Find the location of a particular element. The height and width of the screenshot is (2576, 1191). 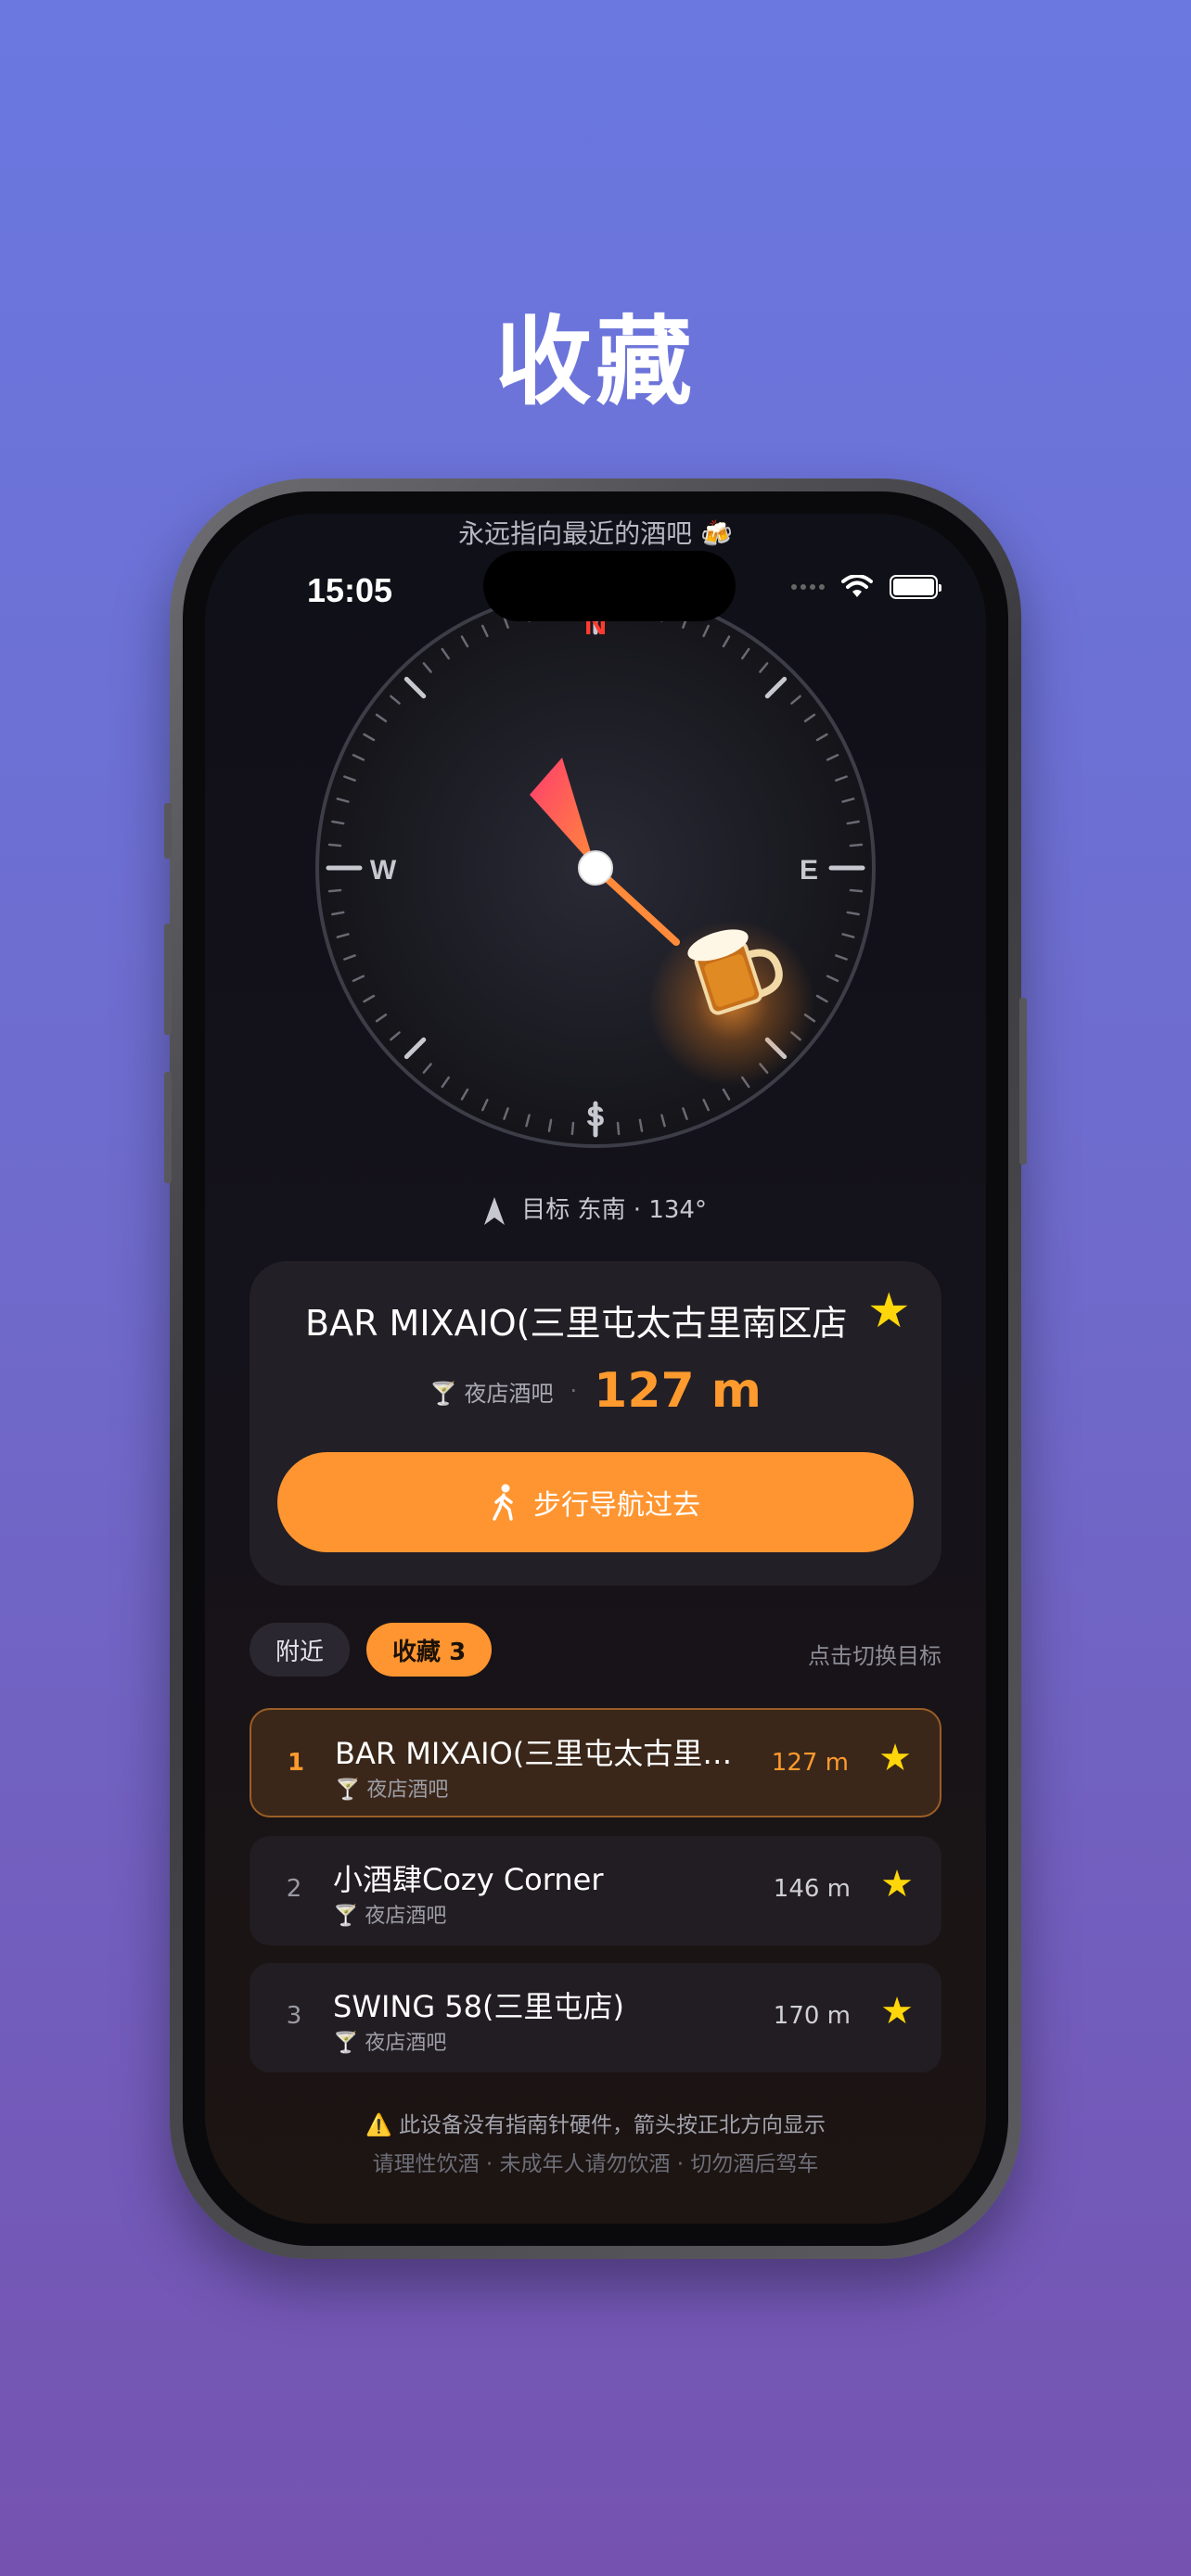

target-direction: 目标 东南 · 134° is located at coordinates (595, 1208).